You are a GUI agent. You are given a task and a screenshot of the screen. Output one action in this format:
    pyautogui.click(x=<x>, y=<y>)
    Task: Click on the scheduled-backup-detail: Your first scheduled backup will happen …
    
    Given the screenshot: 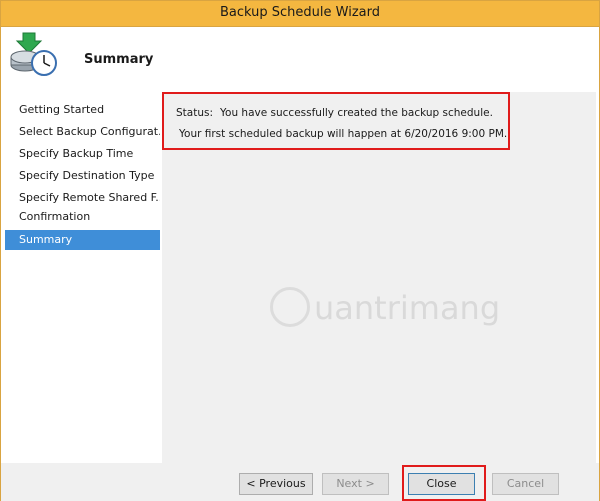 What is the action you would take?
    pyautogui.click(x=343, y=134)
    